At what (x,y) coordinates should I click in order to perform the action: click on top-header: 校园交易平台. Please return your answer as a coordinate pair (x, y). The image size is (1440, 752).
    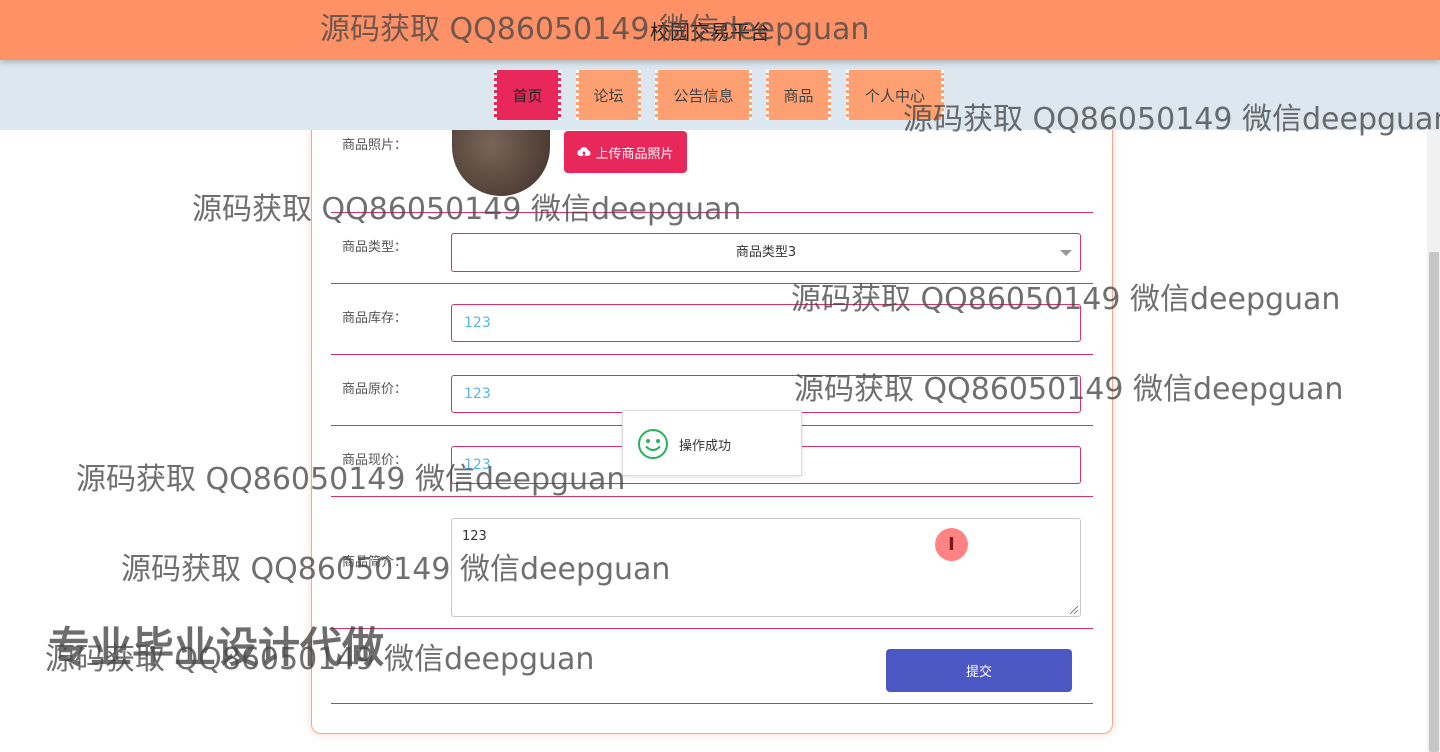
    Looking at the image, I should click on (720, 30).